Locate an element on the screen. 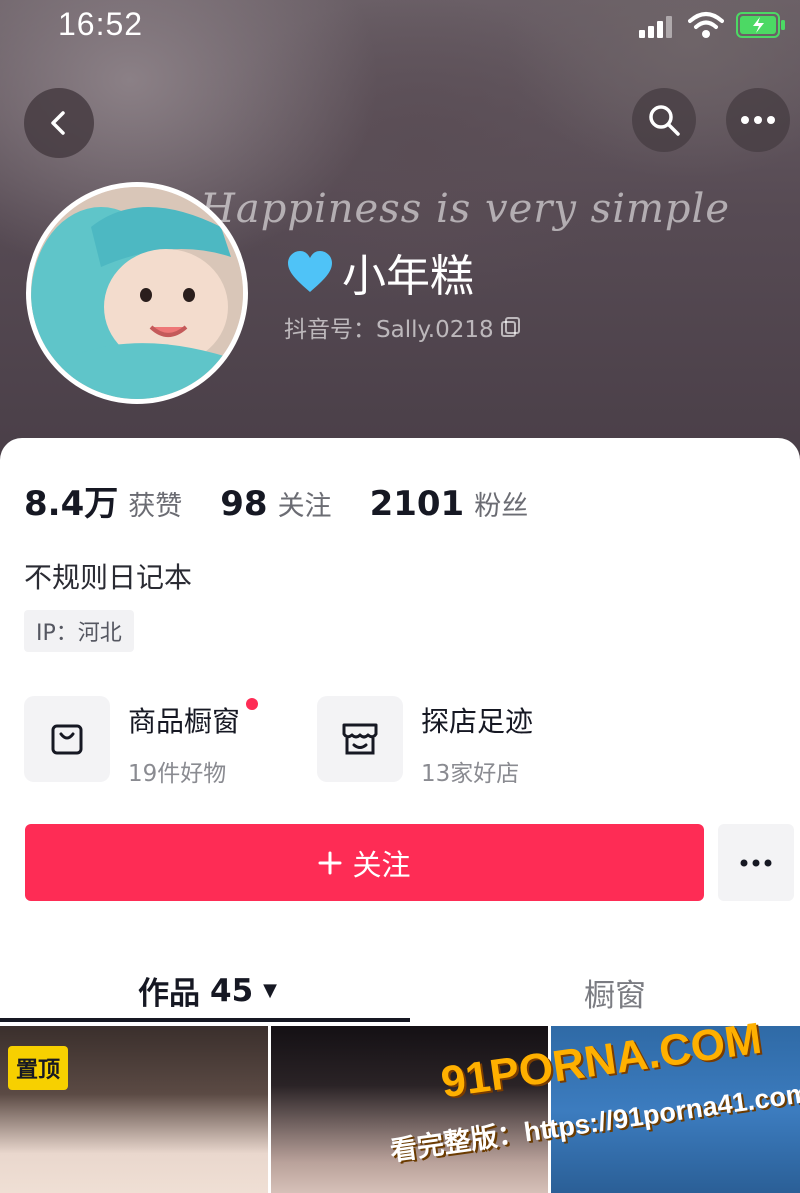  feature-title: 商品橱窗 is located at coordinates (193, 719).